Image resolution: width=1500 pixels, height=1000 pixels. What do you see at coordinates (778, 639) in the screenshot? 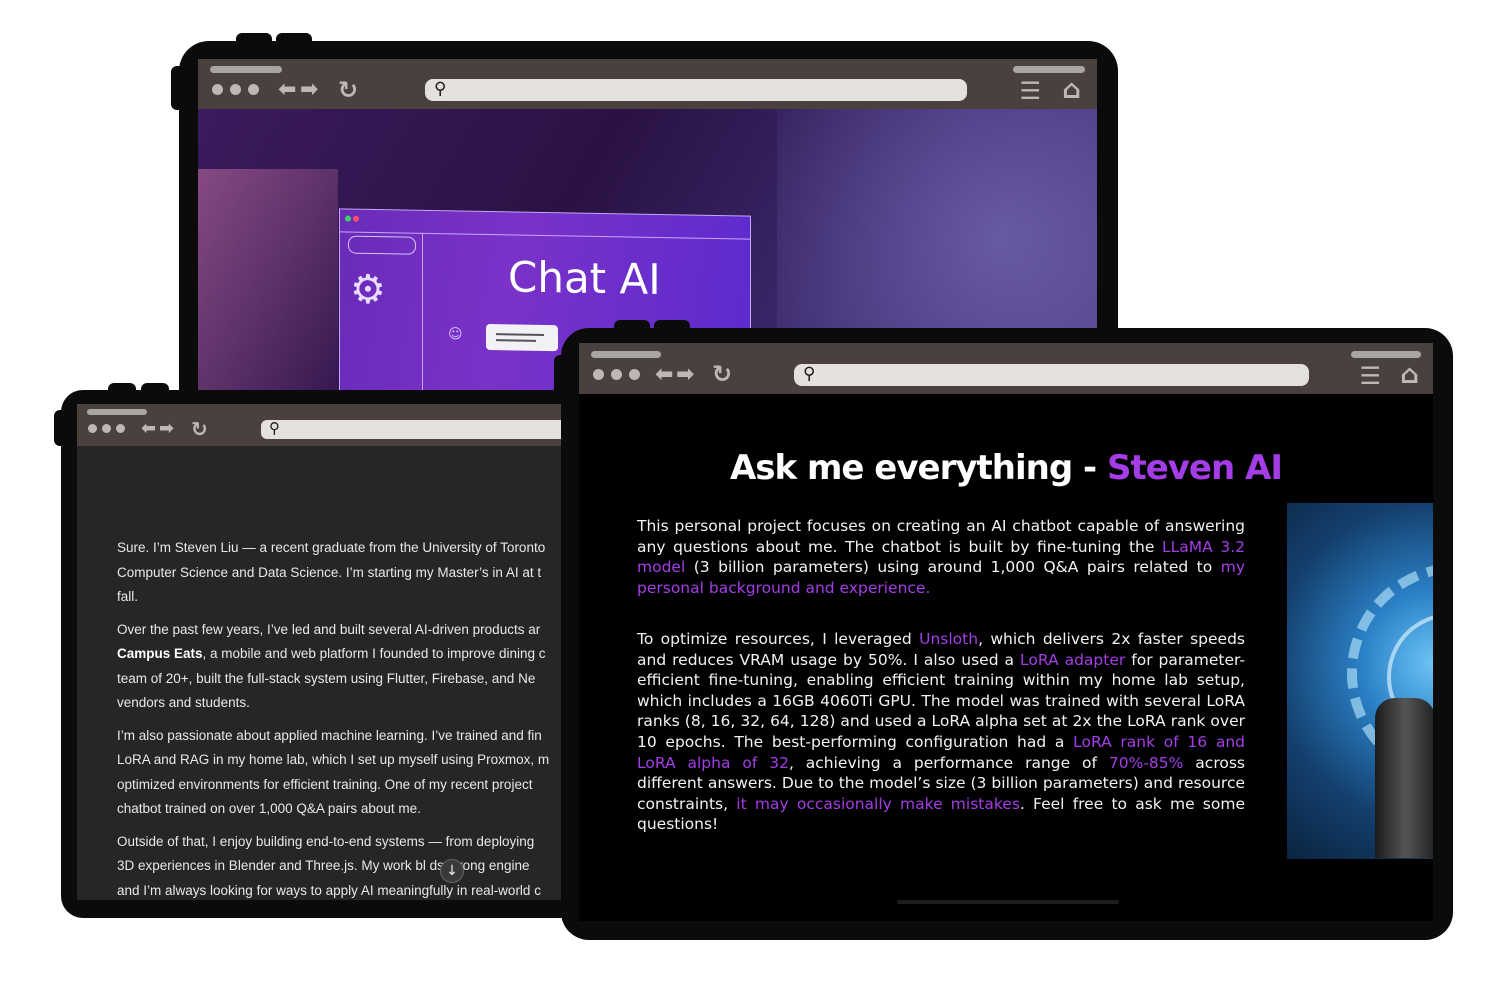
I see `text-span: To optimize resources, I leveraged` at bounding box center [778, 639].